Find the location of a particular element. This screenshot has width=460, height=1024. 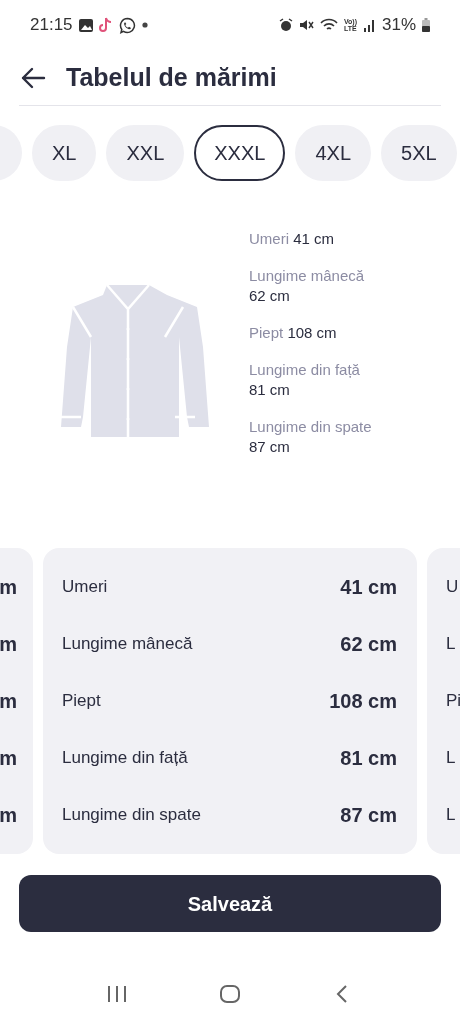

back-arrow-icon is located at coordinates (33, 77).